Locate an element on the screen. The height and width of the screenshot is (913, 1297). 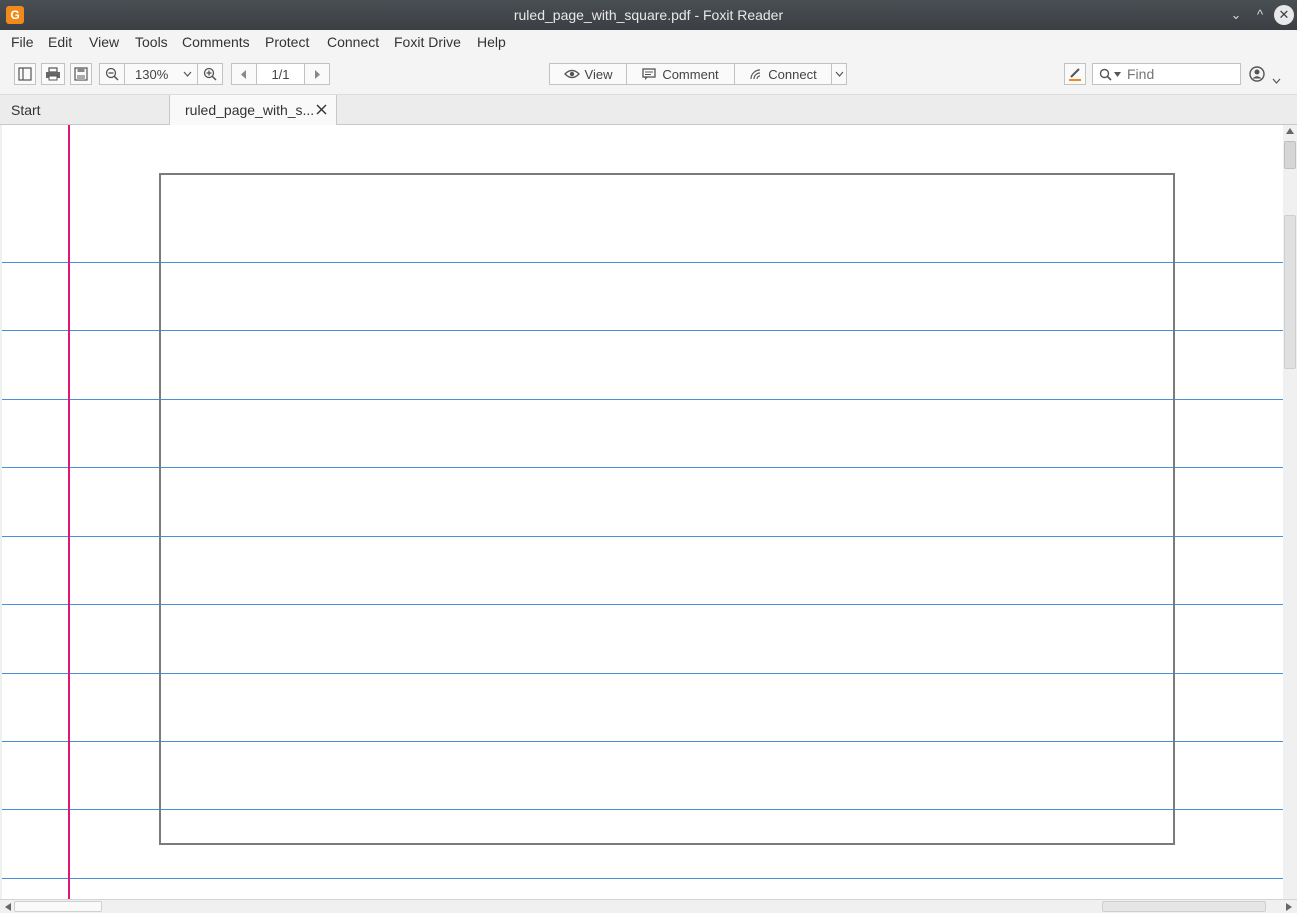
mode-dropdown-button is located at coordinates (839, 74).